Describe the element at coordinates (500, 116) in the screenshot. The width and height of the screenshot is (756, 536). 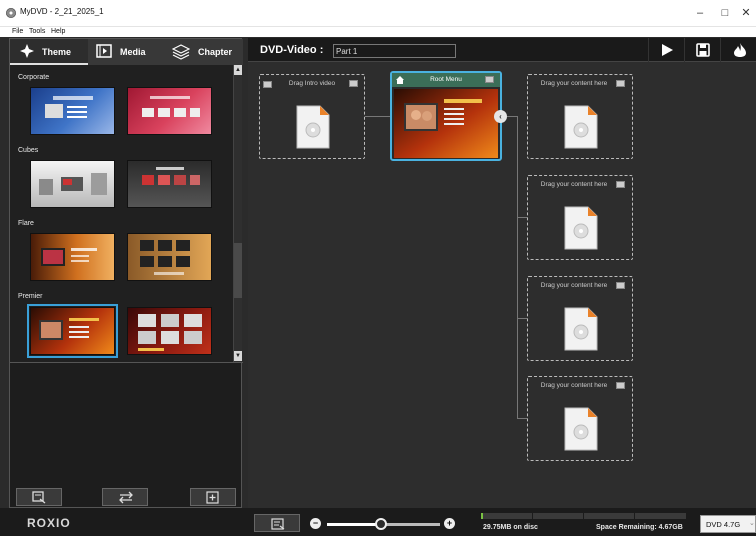
I see `collapse-branch-button: ‹` at that location.